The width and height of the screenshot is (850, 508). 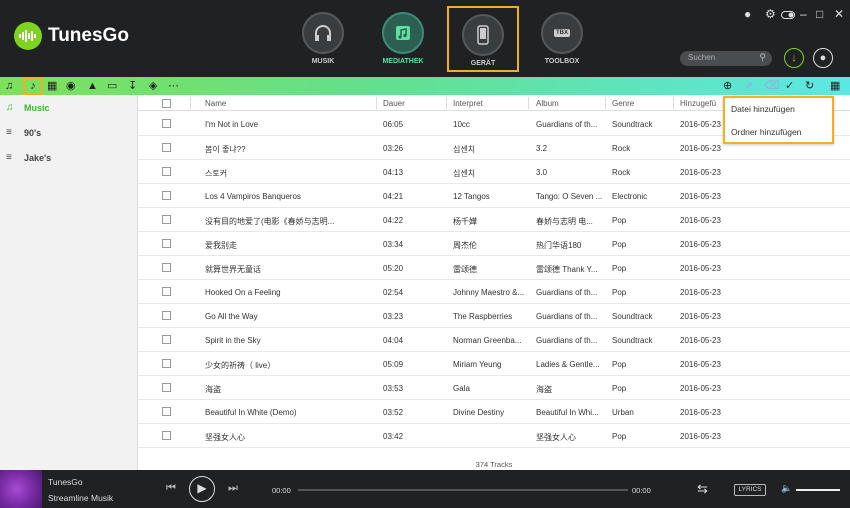 What do you see at coordinates (823, 58) in the screenshot?
I see `microphone-icon: ●` at bounding box center [823, 58].